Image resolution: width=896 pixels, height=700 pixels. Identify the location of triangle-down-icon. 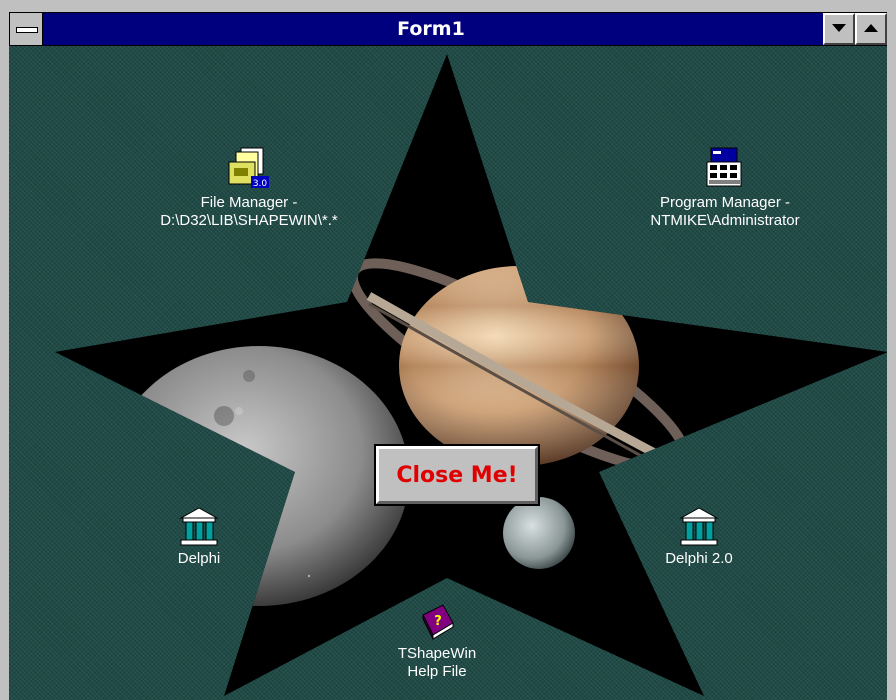
(839, 28).